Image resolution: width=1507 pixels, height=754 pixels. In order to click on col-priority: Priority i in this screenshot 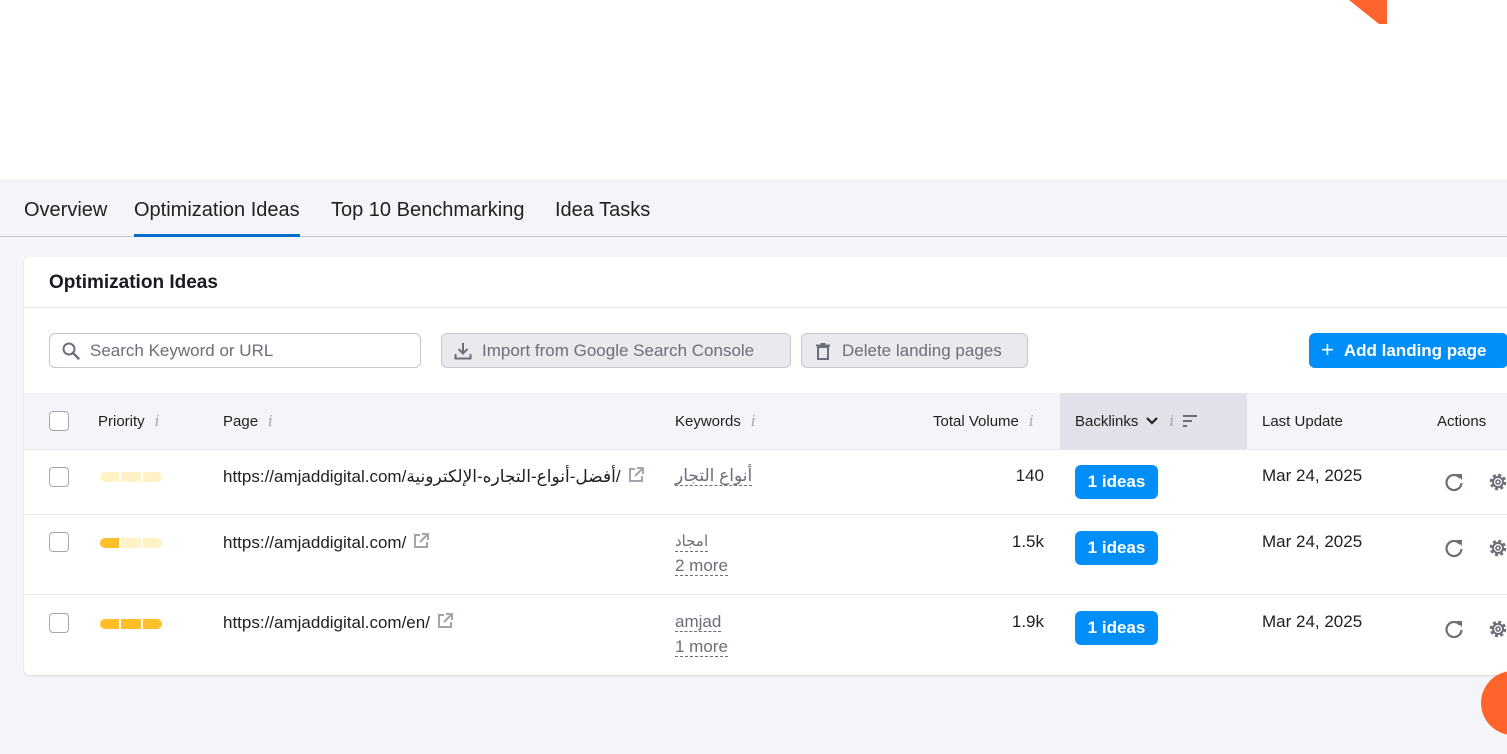, I will do `click(128, 421)`.